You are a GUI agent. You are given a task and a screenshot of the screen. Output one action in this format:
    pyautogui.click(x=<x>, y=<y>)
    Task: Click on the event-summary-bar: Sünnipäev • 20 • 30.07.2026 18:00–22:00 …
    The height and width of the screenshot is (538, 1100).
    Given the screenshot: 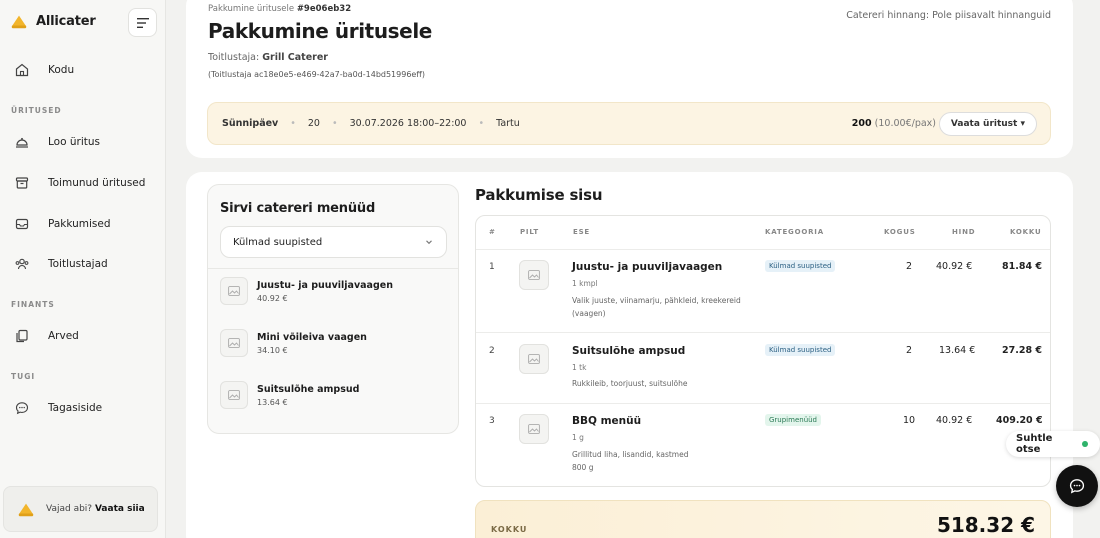 What is the action you would take?
    pyautogui.click(x=629, y=123)
    